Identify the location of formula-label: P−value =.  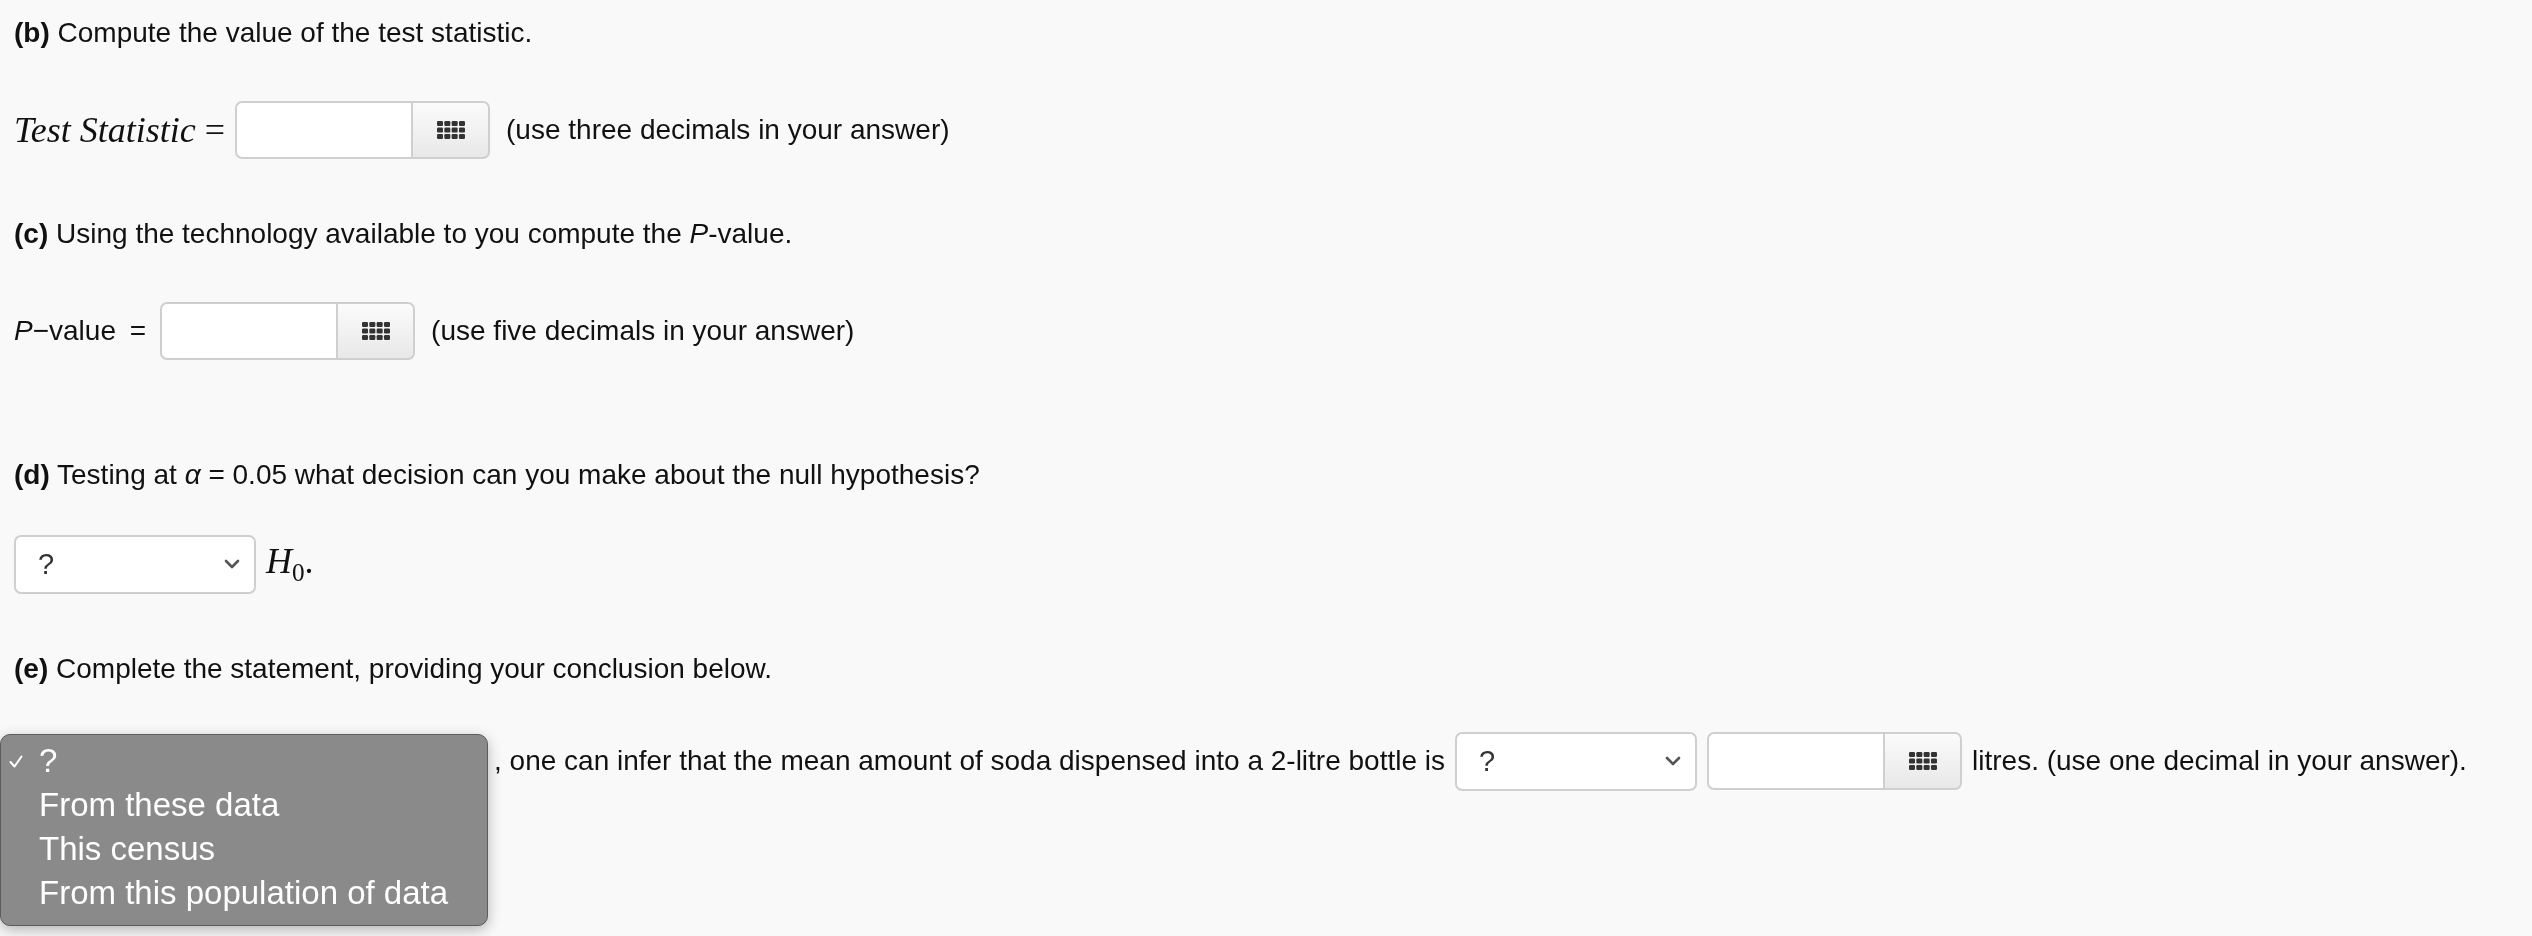
(80, 331).